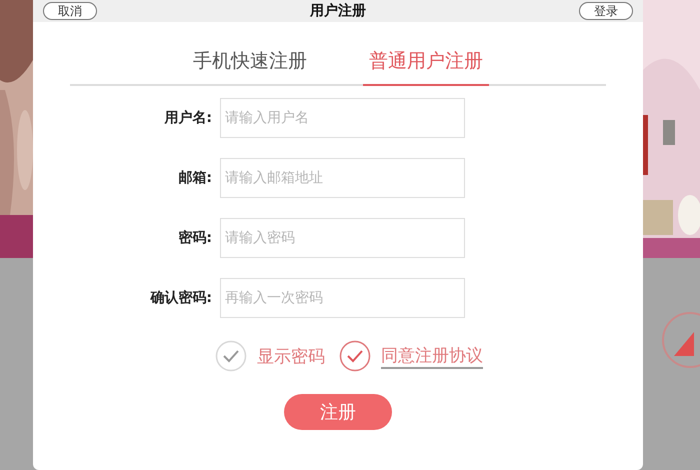 The image size is (700, 470). Describe the element at coordinates (606, 11) in the screenshot. I see `login-button: 登录` at that location.